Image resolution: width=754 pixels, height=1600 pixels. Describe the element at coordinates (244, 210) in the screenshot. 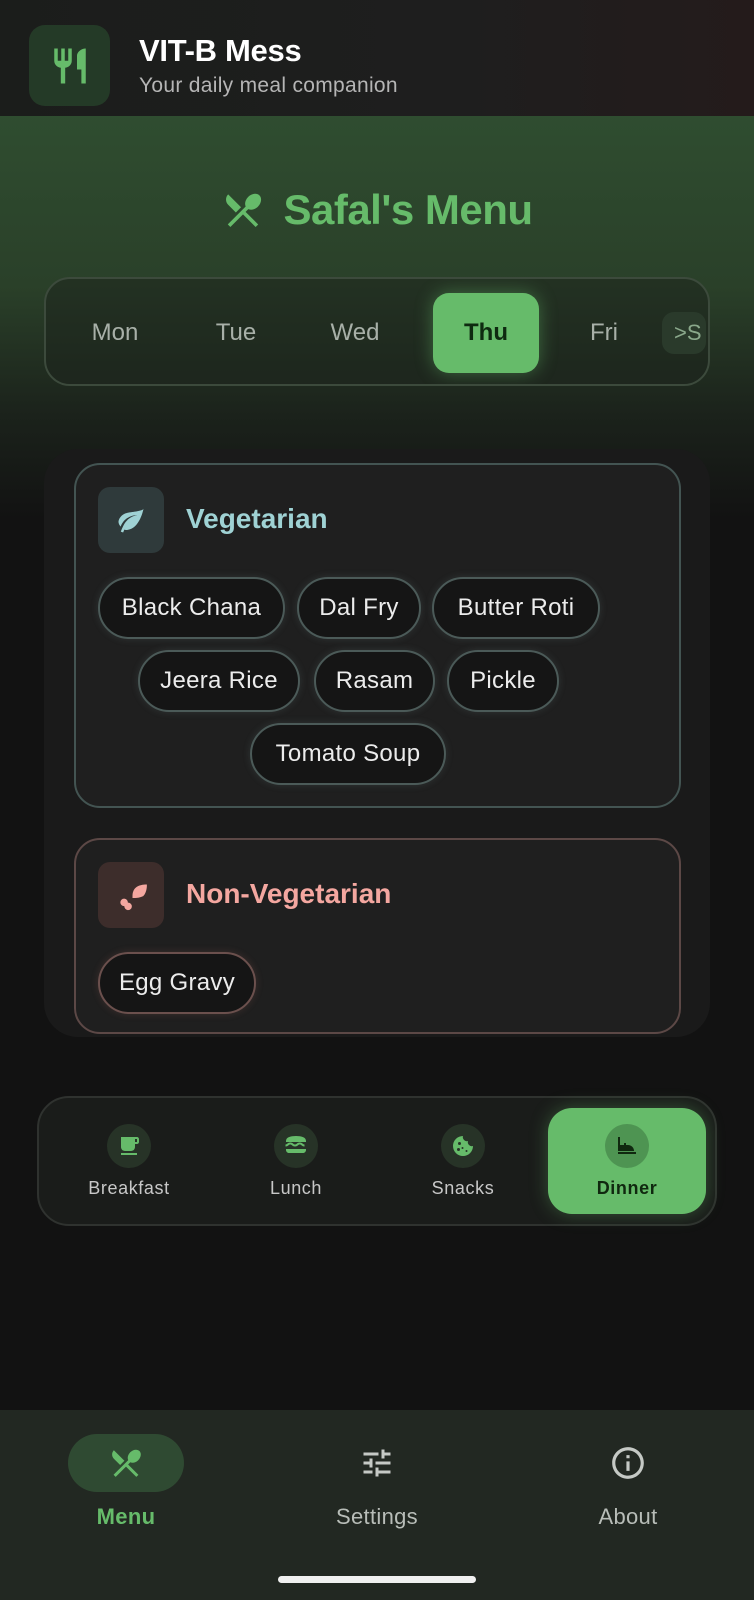

I see `utensils-crossed-icon` at that location.